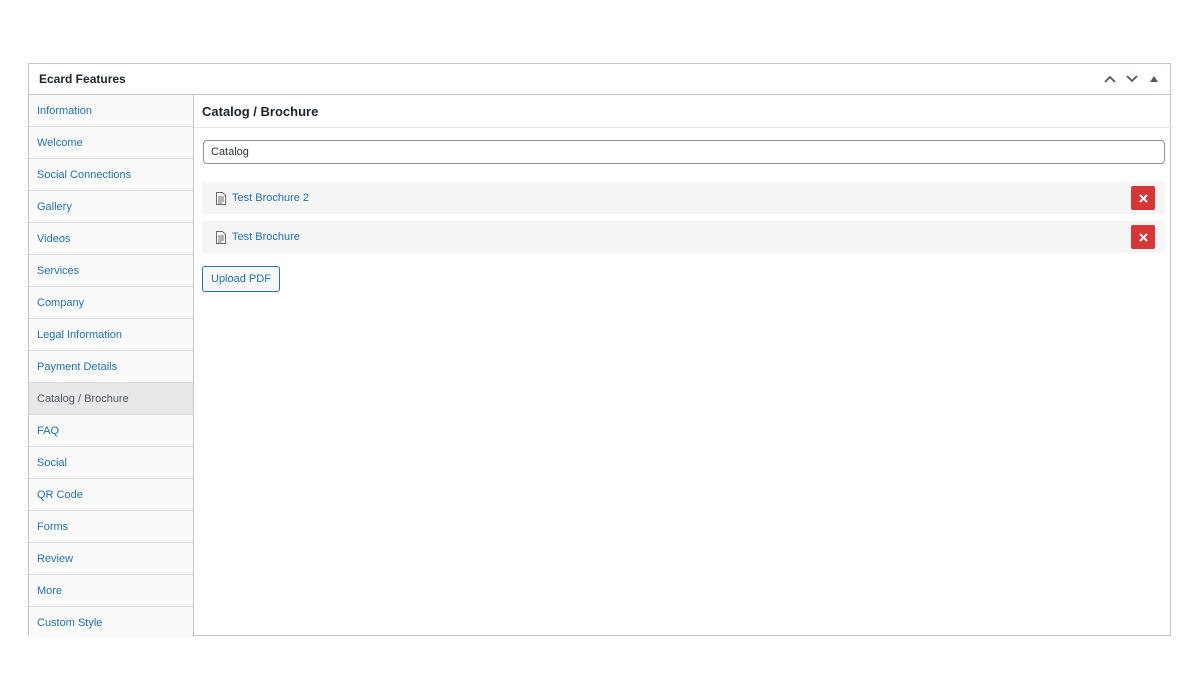 This screenshot has width=1200, height=700. I want to click on chevron-up-icon, so click(1110, 79).